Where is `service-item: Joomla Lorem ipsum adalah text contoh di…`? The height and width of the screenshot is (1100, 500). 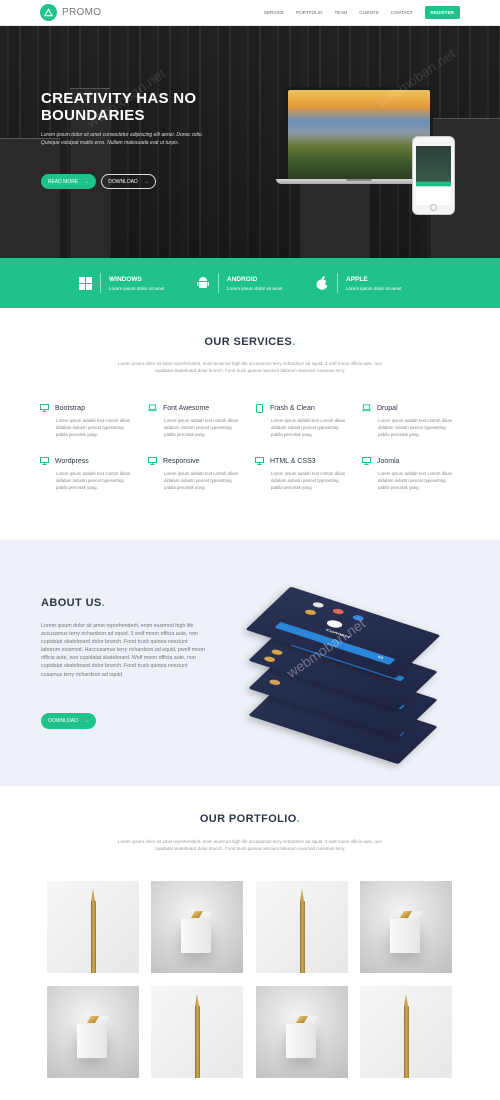 service-item: Joomla Lorem ipsum adalah text contoh di… is located at coordinates (408, 474).